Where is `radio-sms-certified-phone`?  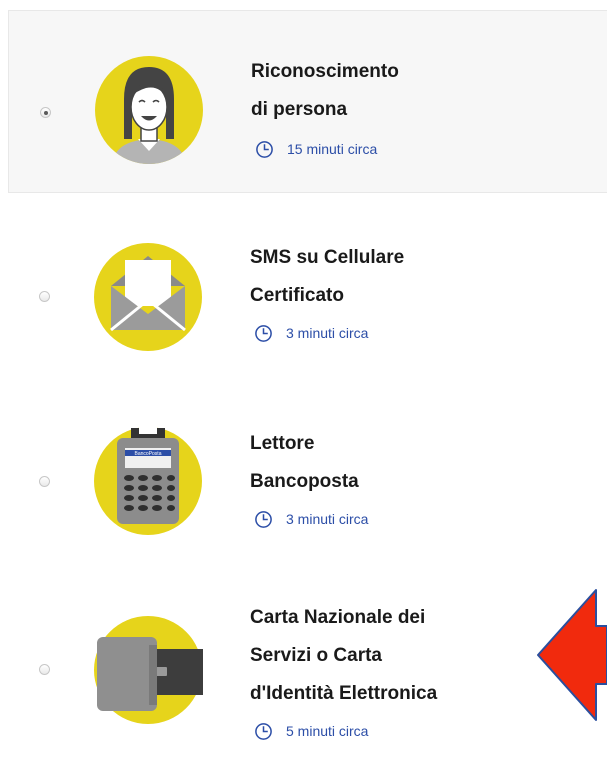 radio-sms-certified-phone is located at coordinates (44, 296).